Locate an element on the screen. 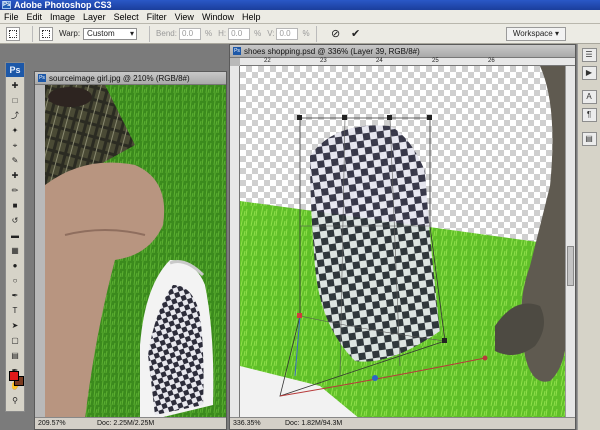 The image size is (600, 430). menu-help: Help is located at coordinates (251, 17).